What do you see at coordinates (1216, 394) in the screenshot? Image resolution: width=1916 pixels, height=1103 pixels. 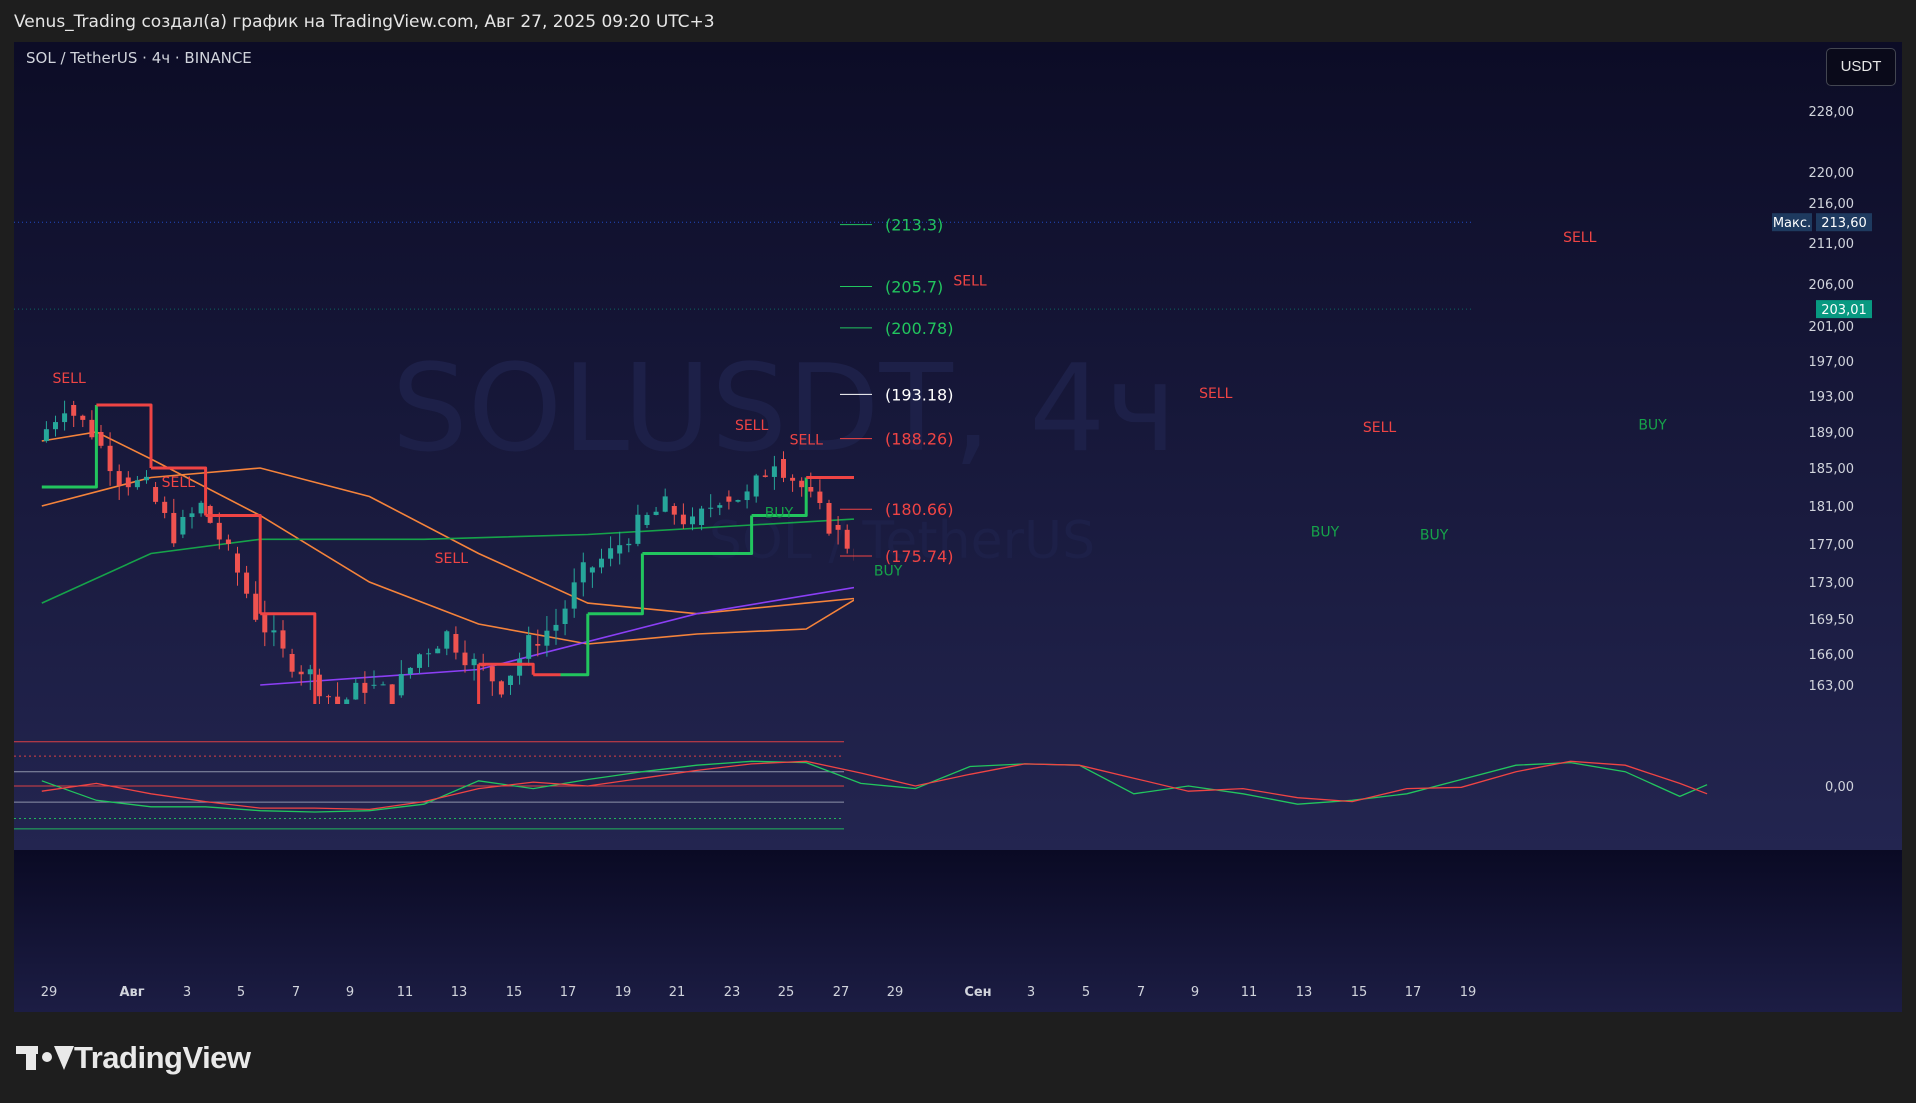 I see `signal-sell-9: SELL` at bounding box center [1216, 394].